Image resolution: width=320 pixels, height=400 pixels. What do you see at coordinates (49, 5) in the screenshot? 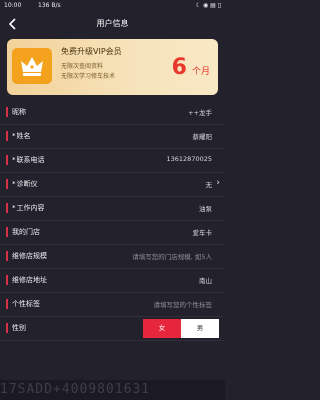
I see `network-speed: 136 B/s` at bounding box center [49, 5].